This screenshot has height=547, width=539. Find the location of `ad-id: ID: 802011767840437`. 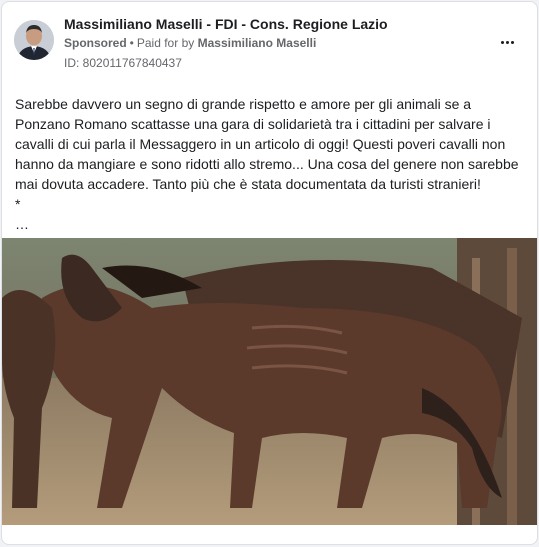

ad-id: ID: 802011767840437 is located at coordinates (123, 63).